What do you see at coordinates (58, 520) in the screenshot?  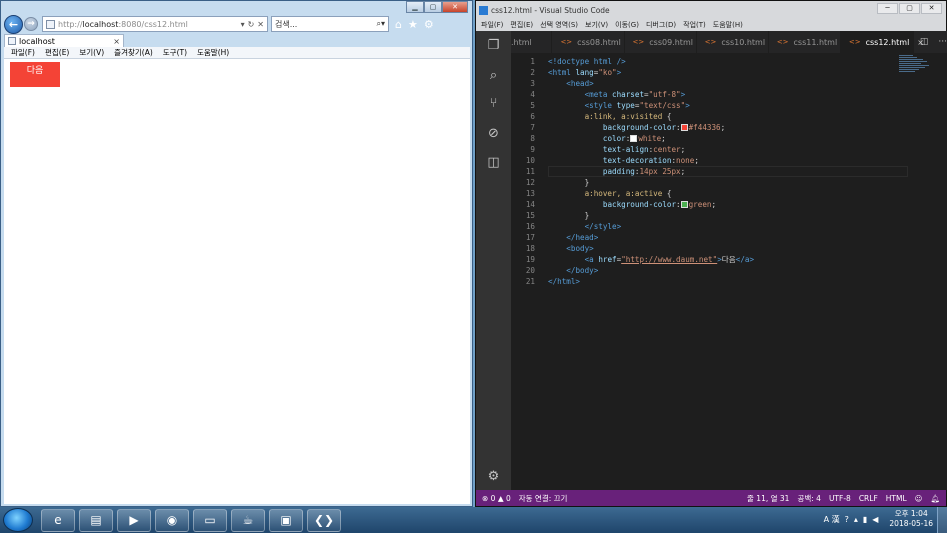 I see `internet-explorer-icon: e` at bounding box center [58, 520].